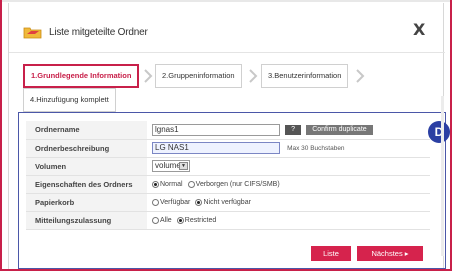 The height and width of the screenshot is (271, 452). I want to click on chevron-down-icon: ▼, so click(183, 166).